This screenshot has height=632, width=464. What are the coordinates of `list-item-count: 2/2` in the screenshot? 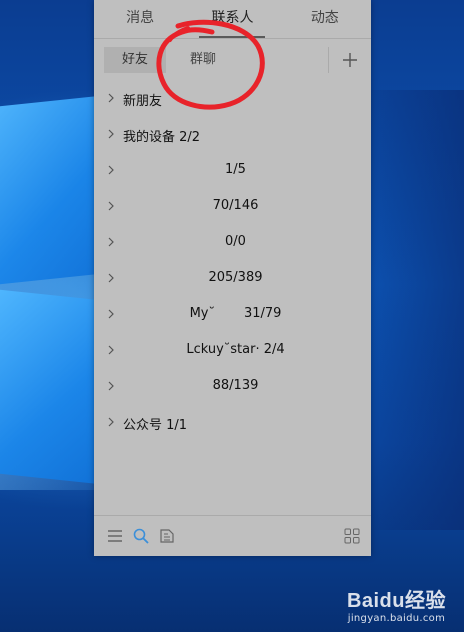 It's located at (190, 137).